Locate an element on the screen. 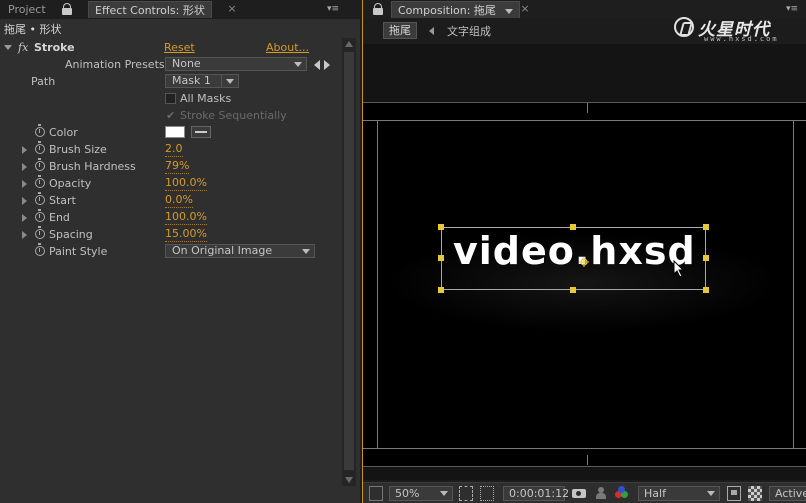 Image resolution: width=806 pixels, height=503 pixels. brush-hardness-label: Brush Hardness is located at coordinates (92, 166).